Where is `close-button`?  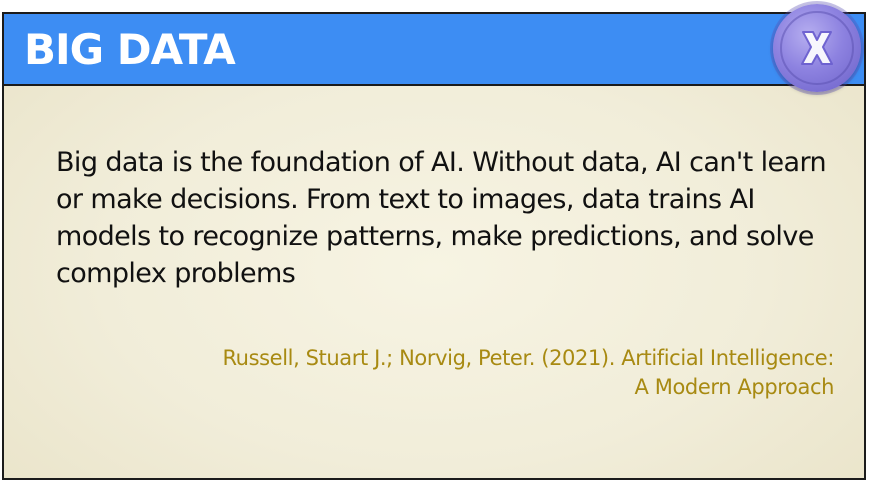 close-button is located at coordinates (817, 48).